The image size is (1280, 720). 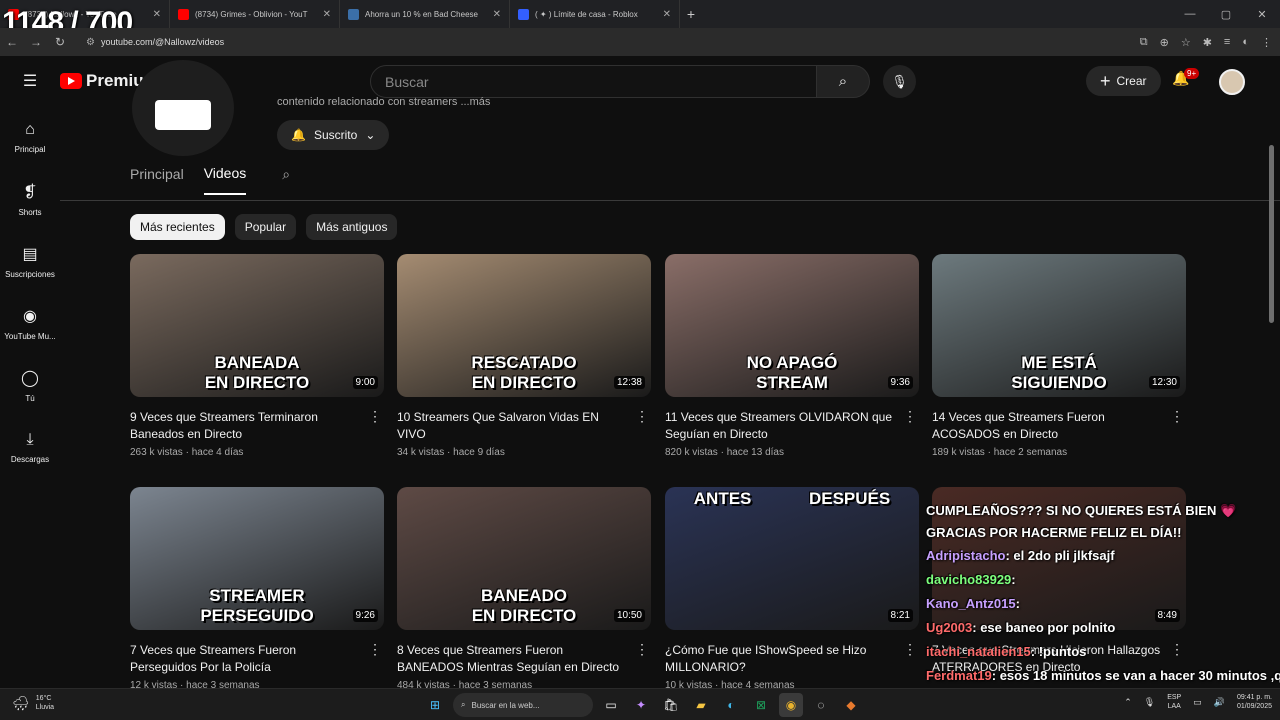 What do you see at coordinates (1254, 702) in the screenshot?
I see `clock: 09:41 p. m. 01/09/2025` at bounding box center [1254, 702].